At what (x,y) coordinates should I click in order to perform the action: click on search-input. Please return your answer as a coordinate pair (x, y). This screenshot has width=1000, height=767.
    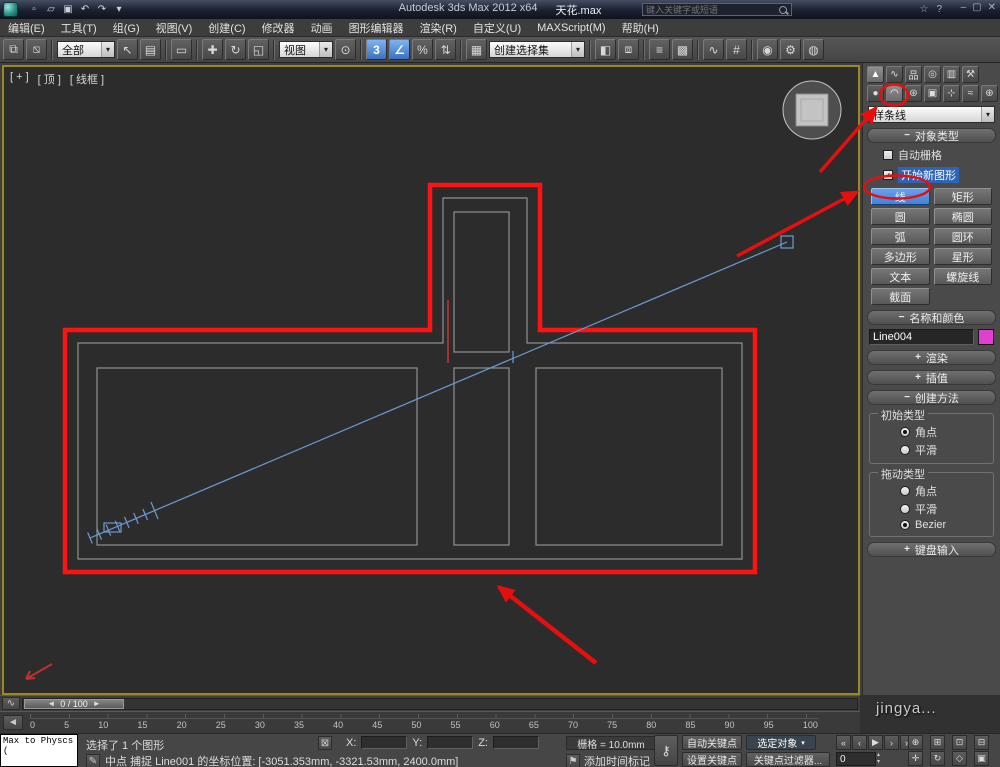
    Looking at the image, I should click on (711, 9).